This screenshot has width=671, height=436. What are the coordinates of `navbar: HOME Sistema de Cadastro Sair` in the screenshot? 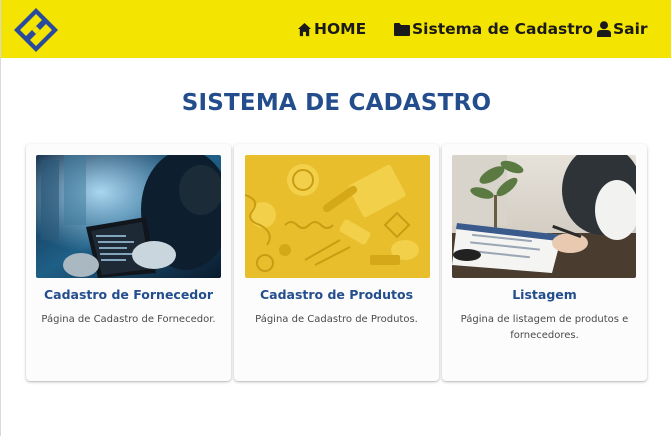 It's located at (336, 29).